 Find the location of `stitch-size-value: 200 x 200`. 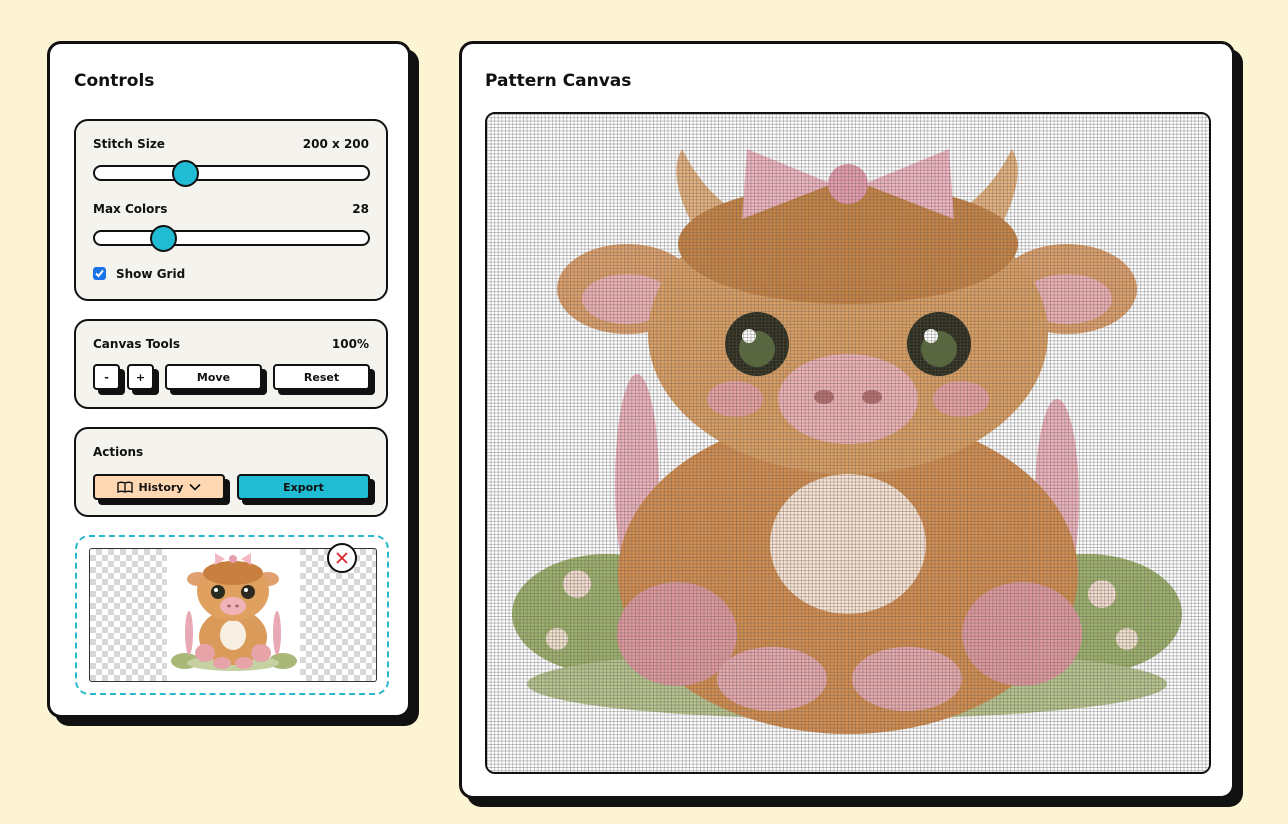

stitch-size-value: 200 x 200 is located at coordinates (335, 144).